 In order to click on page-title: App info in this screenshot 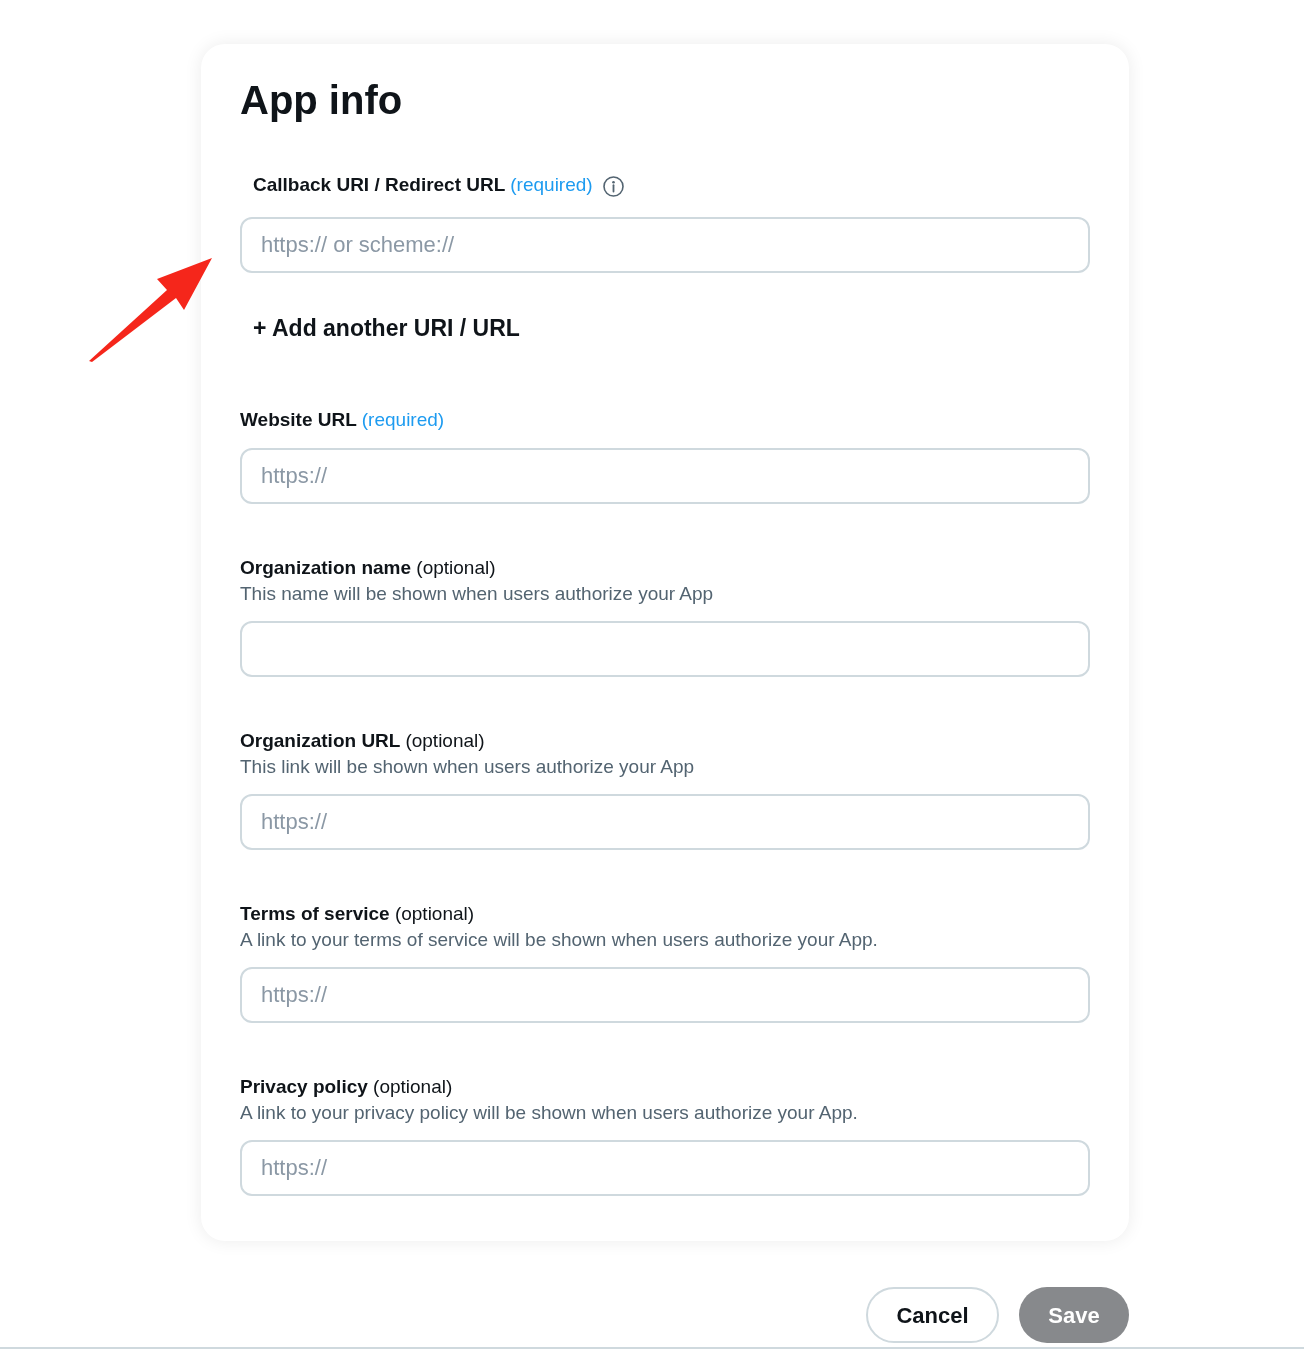, I will do `click(321, 100)`.